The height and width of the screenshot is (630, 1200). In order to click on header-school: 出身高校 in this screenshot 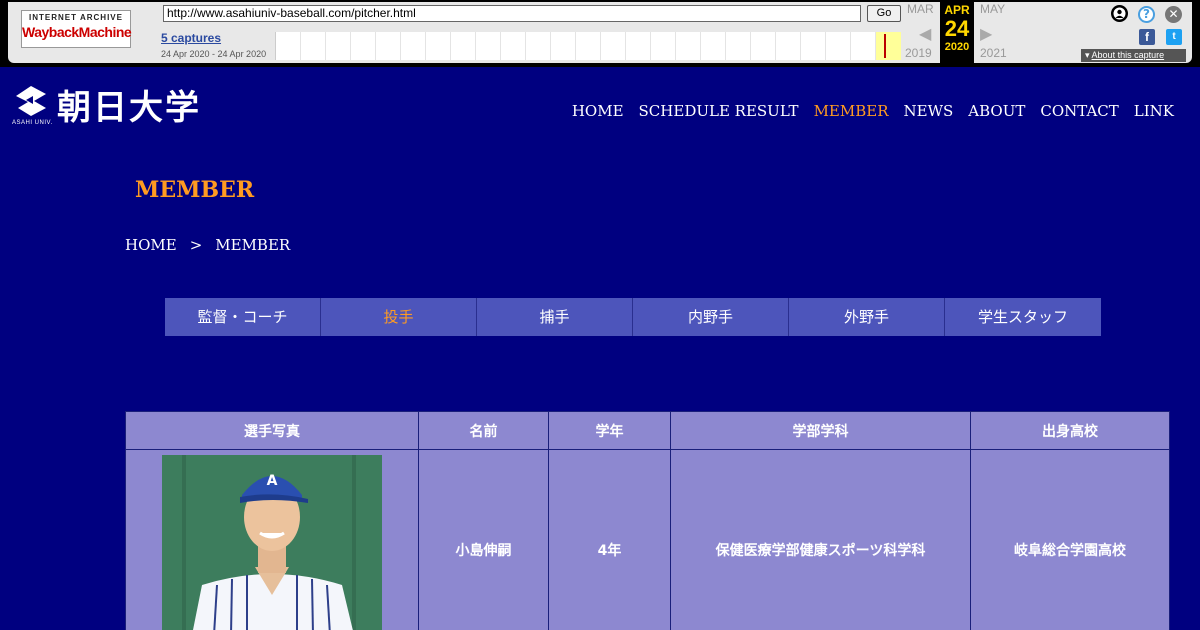, I will do `click(1070, 430)`.